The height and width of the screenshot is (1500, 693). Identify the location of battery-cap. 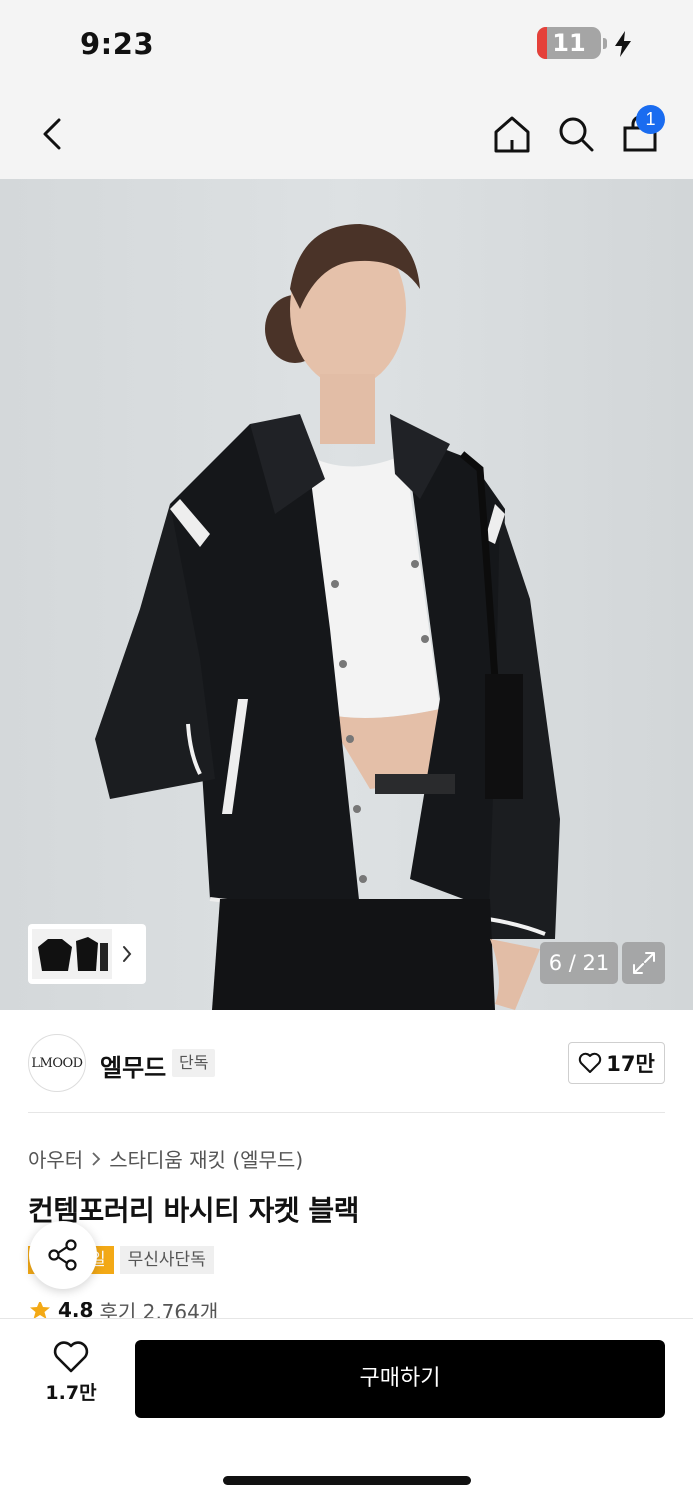
(605, 43).